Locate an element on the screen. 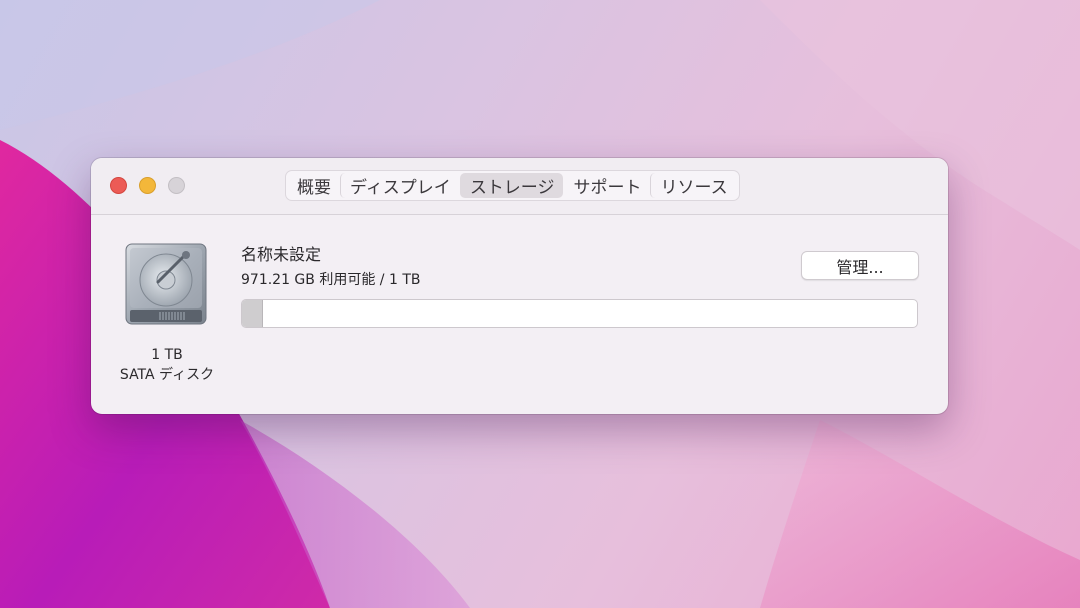 Image resolution: width=1080 pixels, height=608 pixels. disk-capacity: 1 TB is located at coordinates (167, 355).